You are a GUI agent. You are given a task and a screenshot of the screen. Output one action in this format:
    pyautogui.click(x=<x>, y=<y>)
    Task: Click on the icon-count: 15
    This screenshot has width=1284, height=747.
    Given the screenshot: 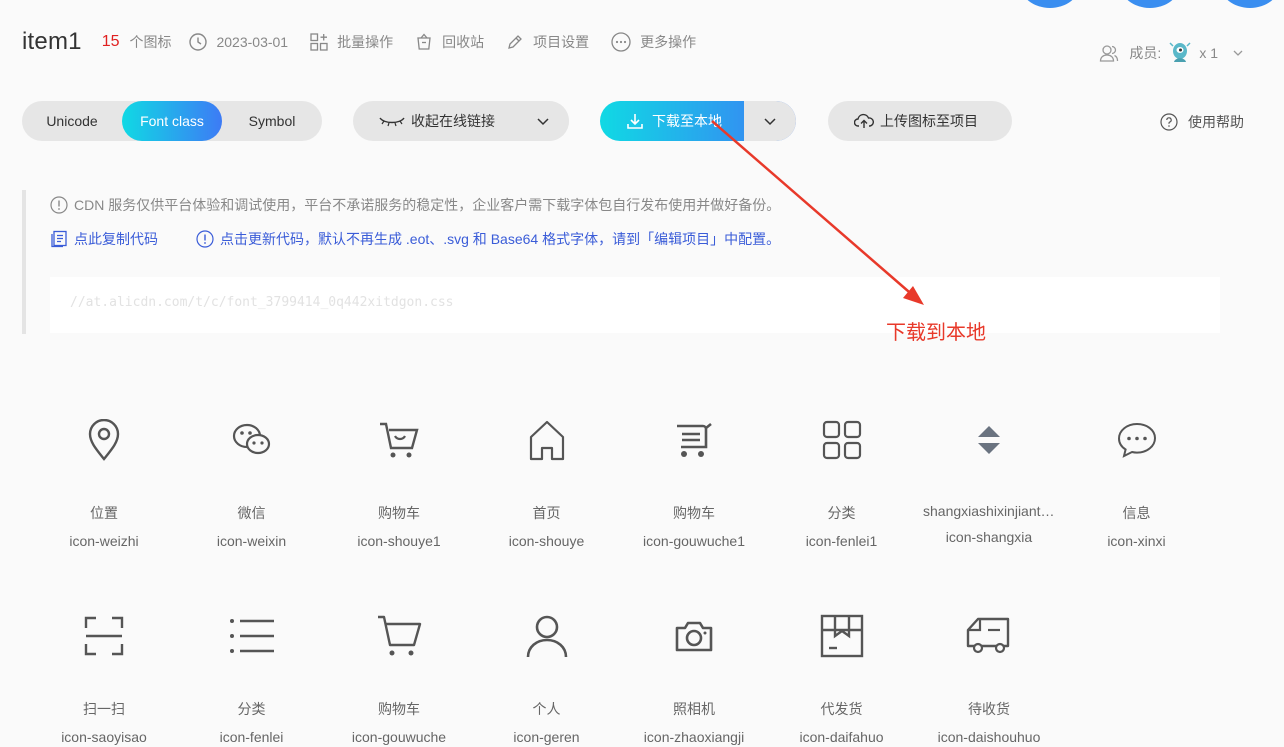 What is the action you would take?
    pyautogui.click(x=110, y=41)
    